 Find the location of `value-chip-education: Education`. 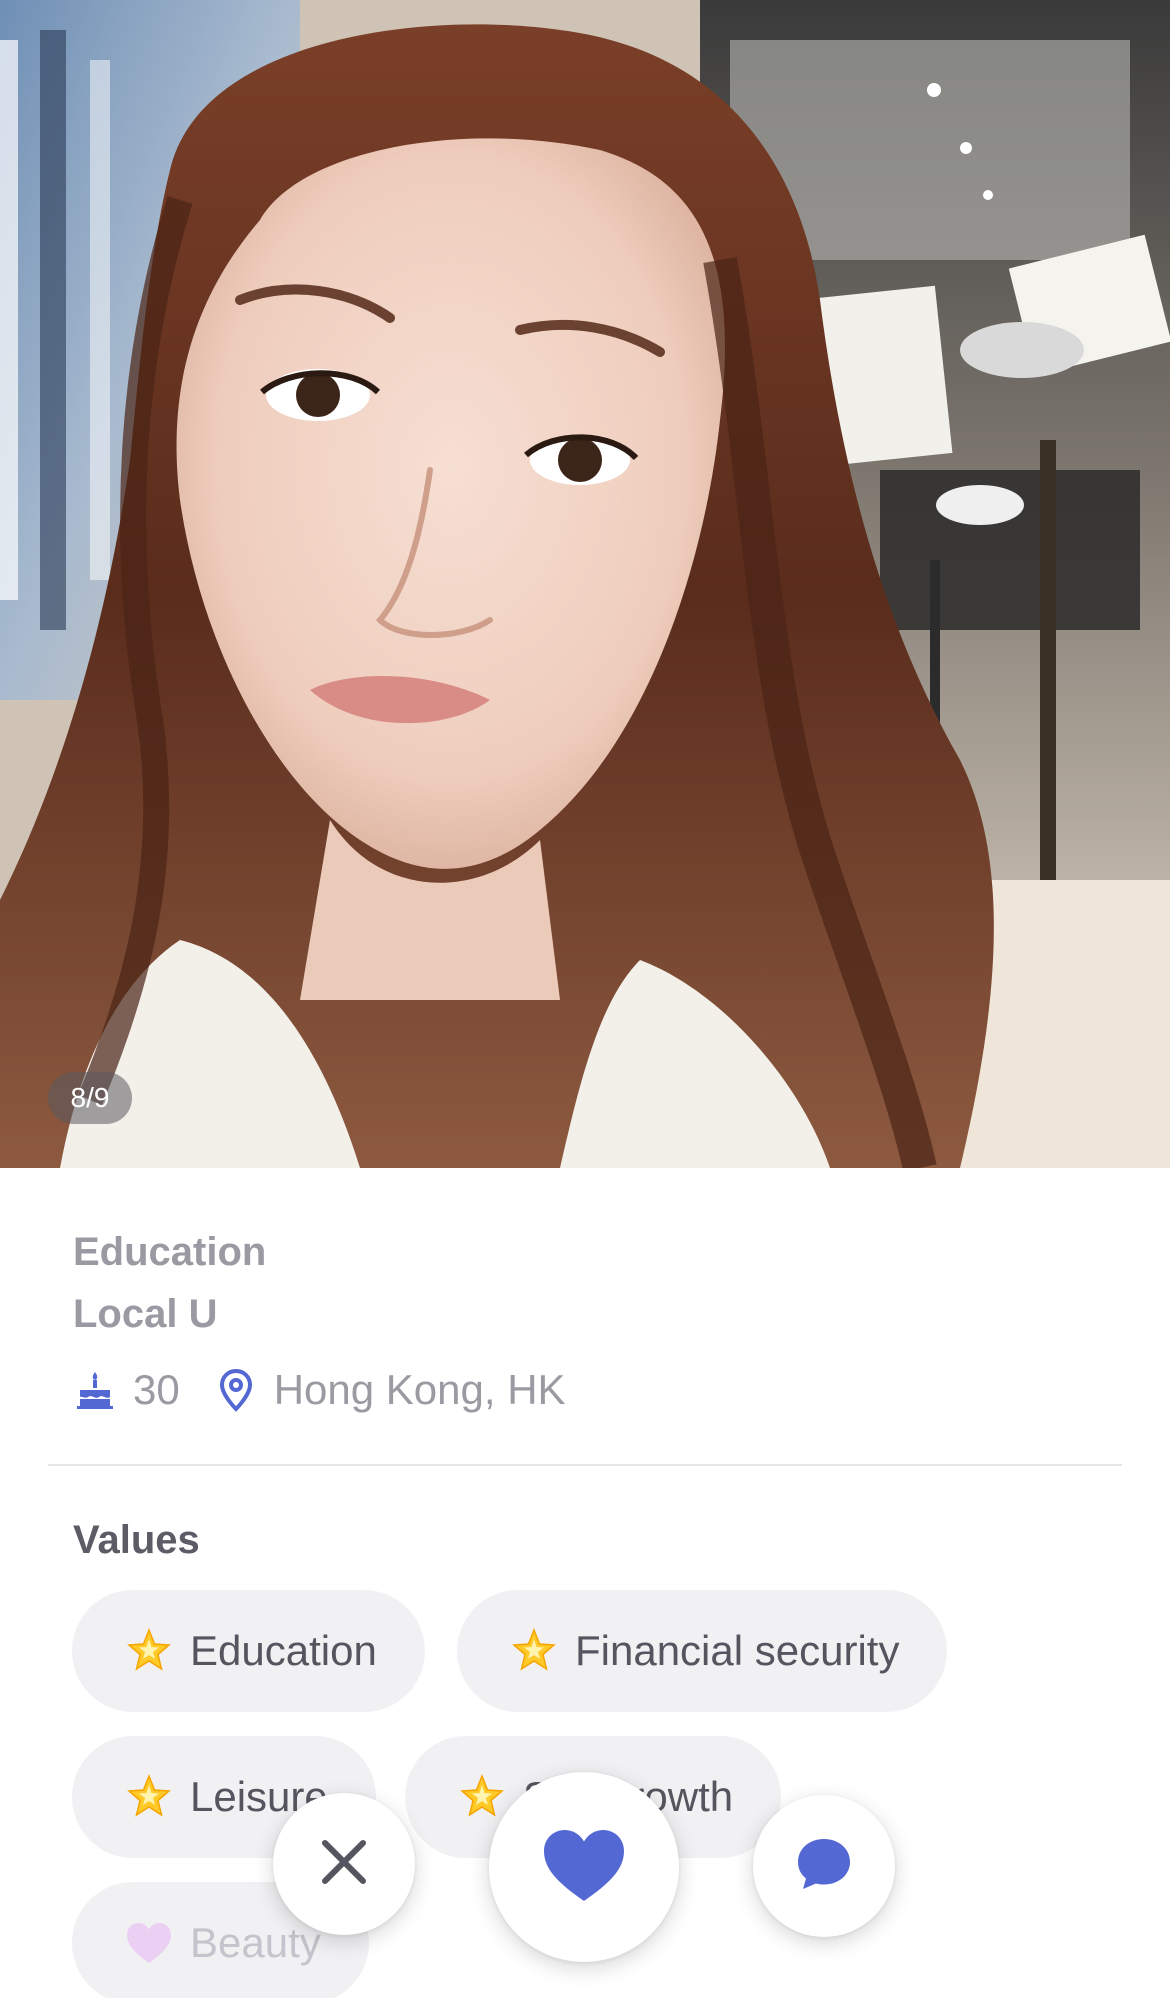

value-chip-education: Education is located at coordinates (248, 1651).